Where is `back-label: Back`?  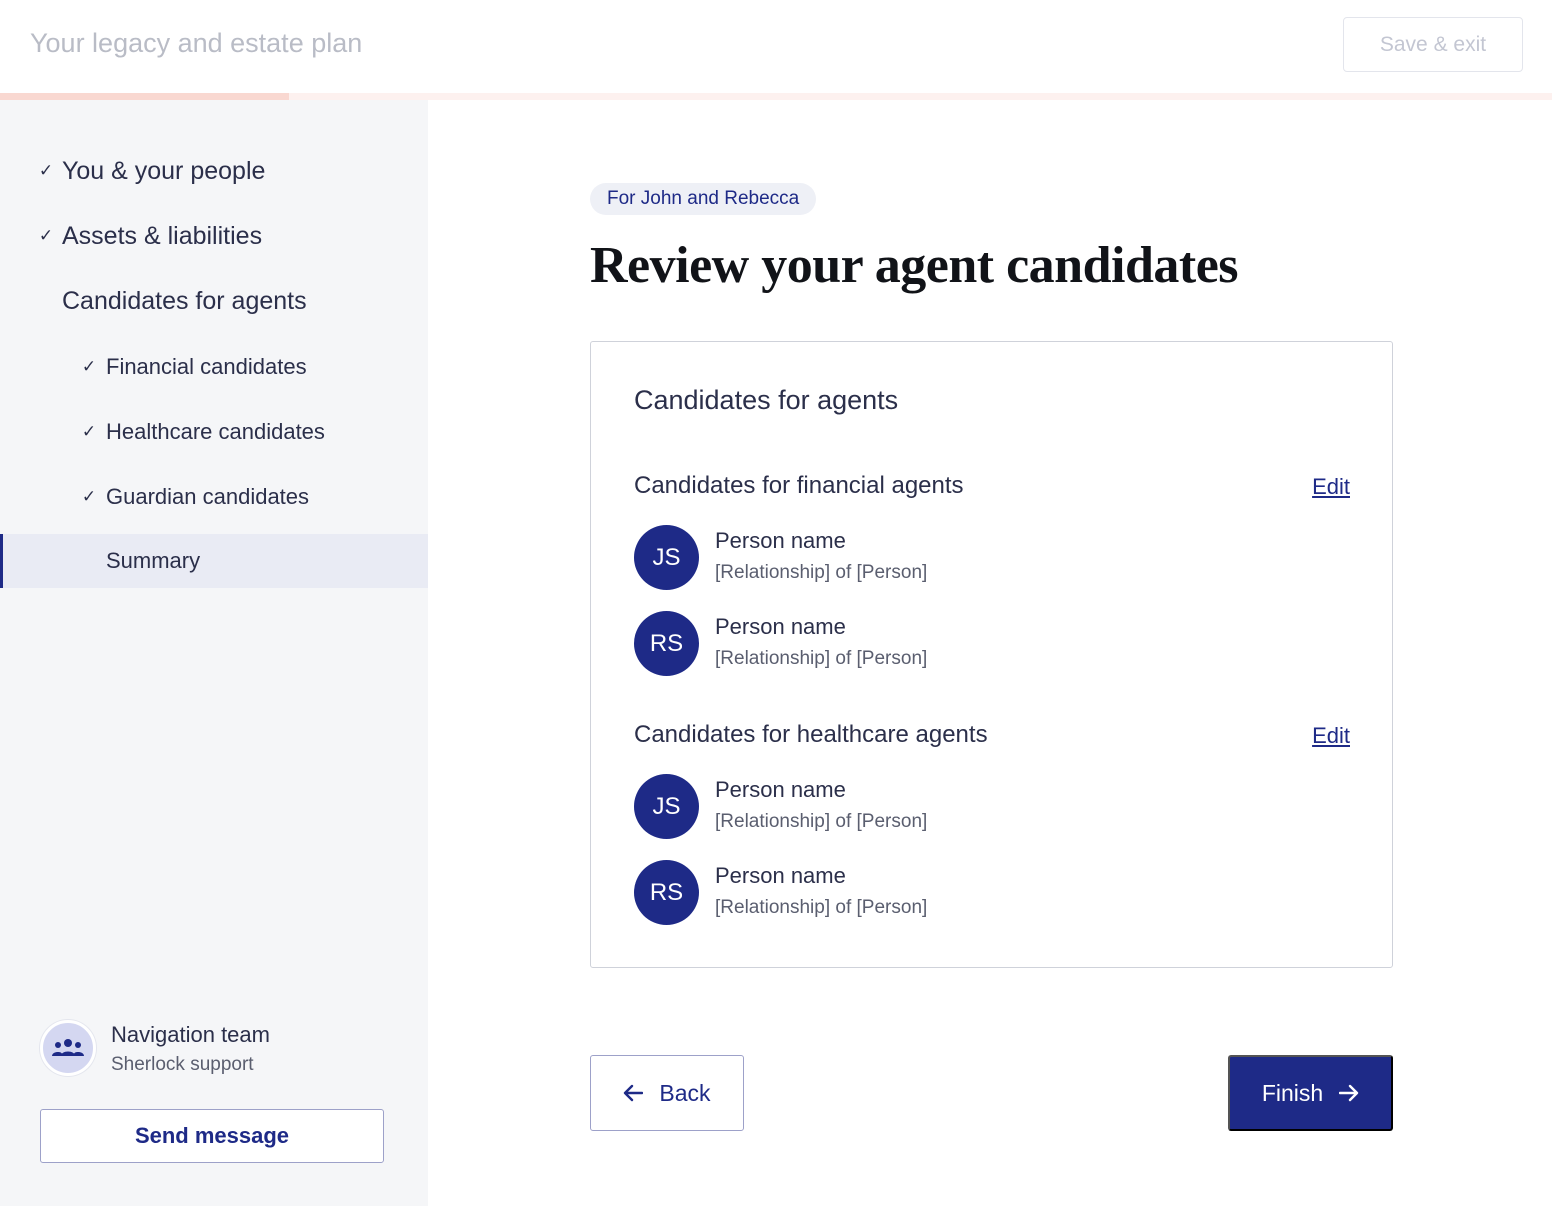
back-label: Back is located at coordinates (685, 1092).